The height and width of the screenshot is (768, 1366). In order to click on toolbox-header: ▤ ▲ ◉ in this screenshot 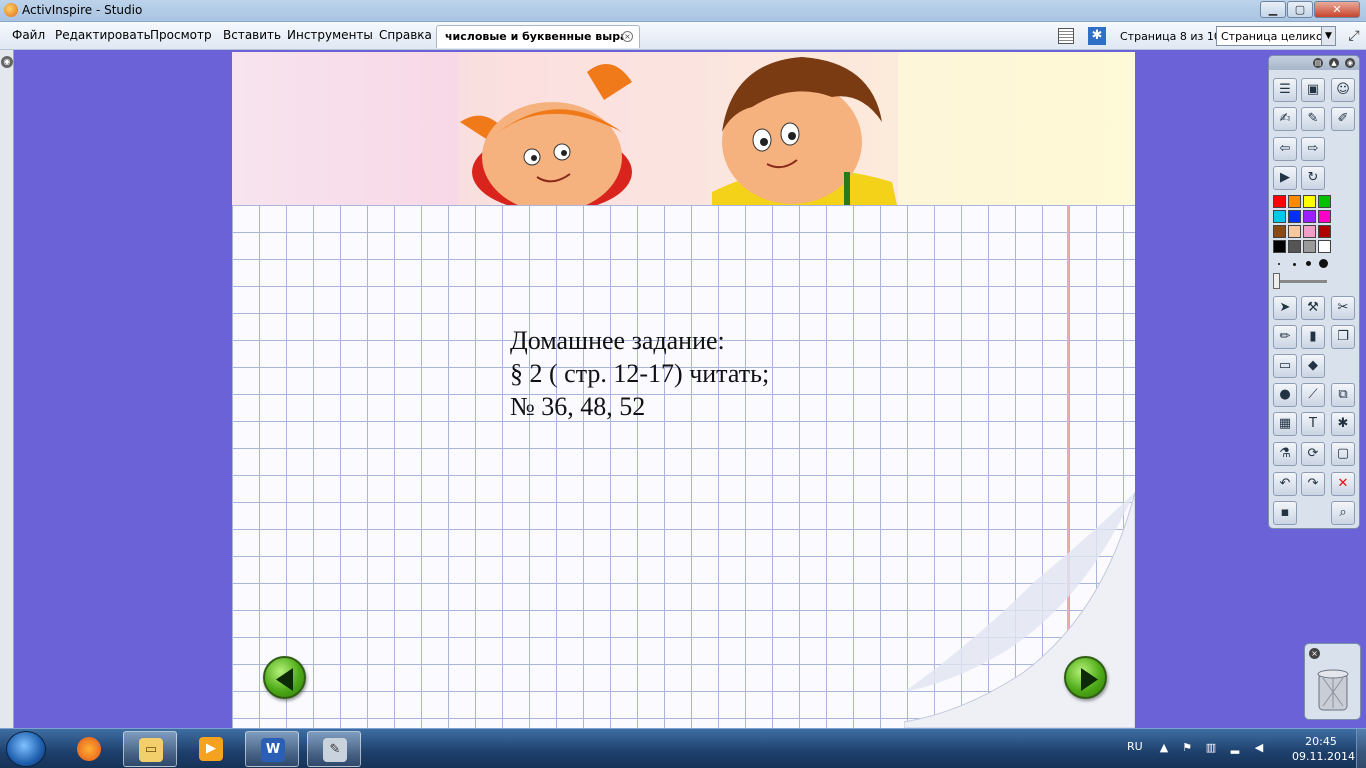, I will do `click(1314, 63)`.